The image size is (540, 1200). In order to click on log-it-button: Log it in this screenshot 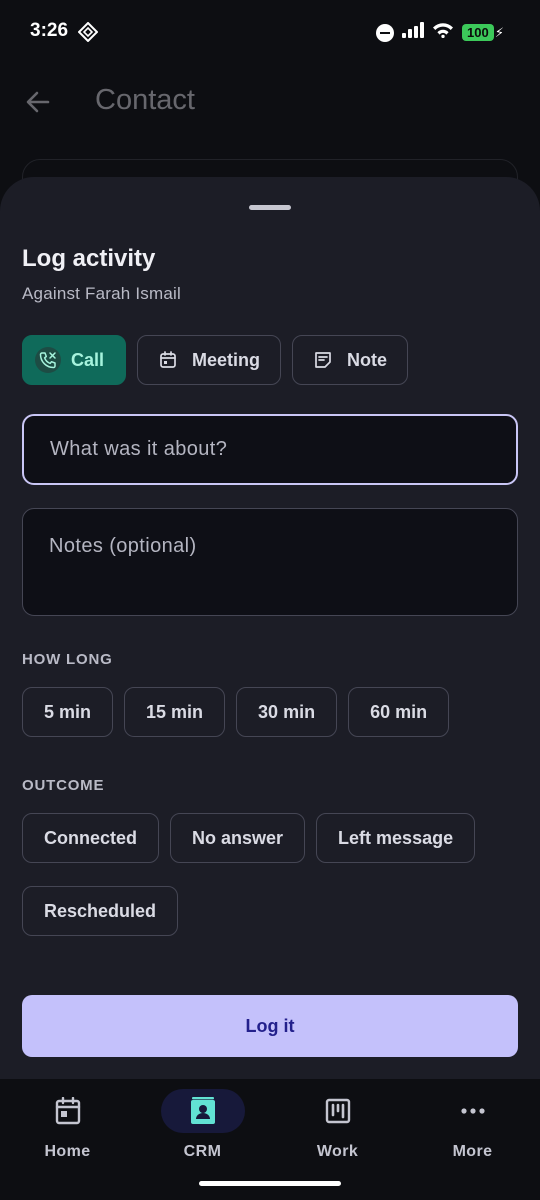, I will do `click(270, 1026)`.